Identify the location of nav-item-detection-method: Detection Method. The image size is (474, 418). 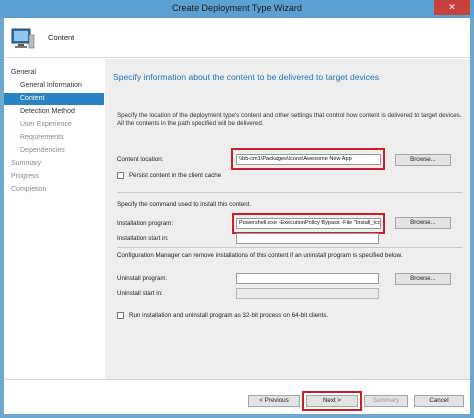
(54, 112).